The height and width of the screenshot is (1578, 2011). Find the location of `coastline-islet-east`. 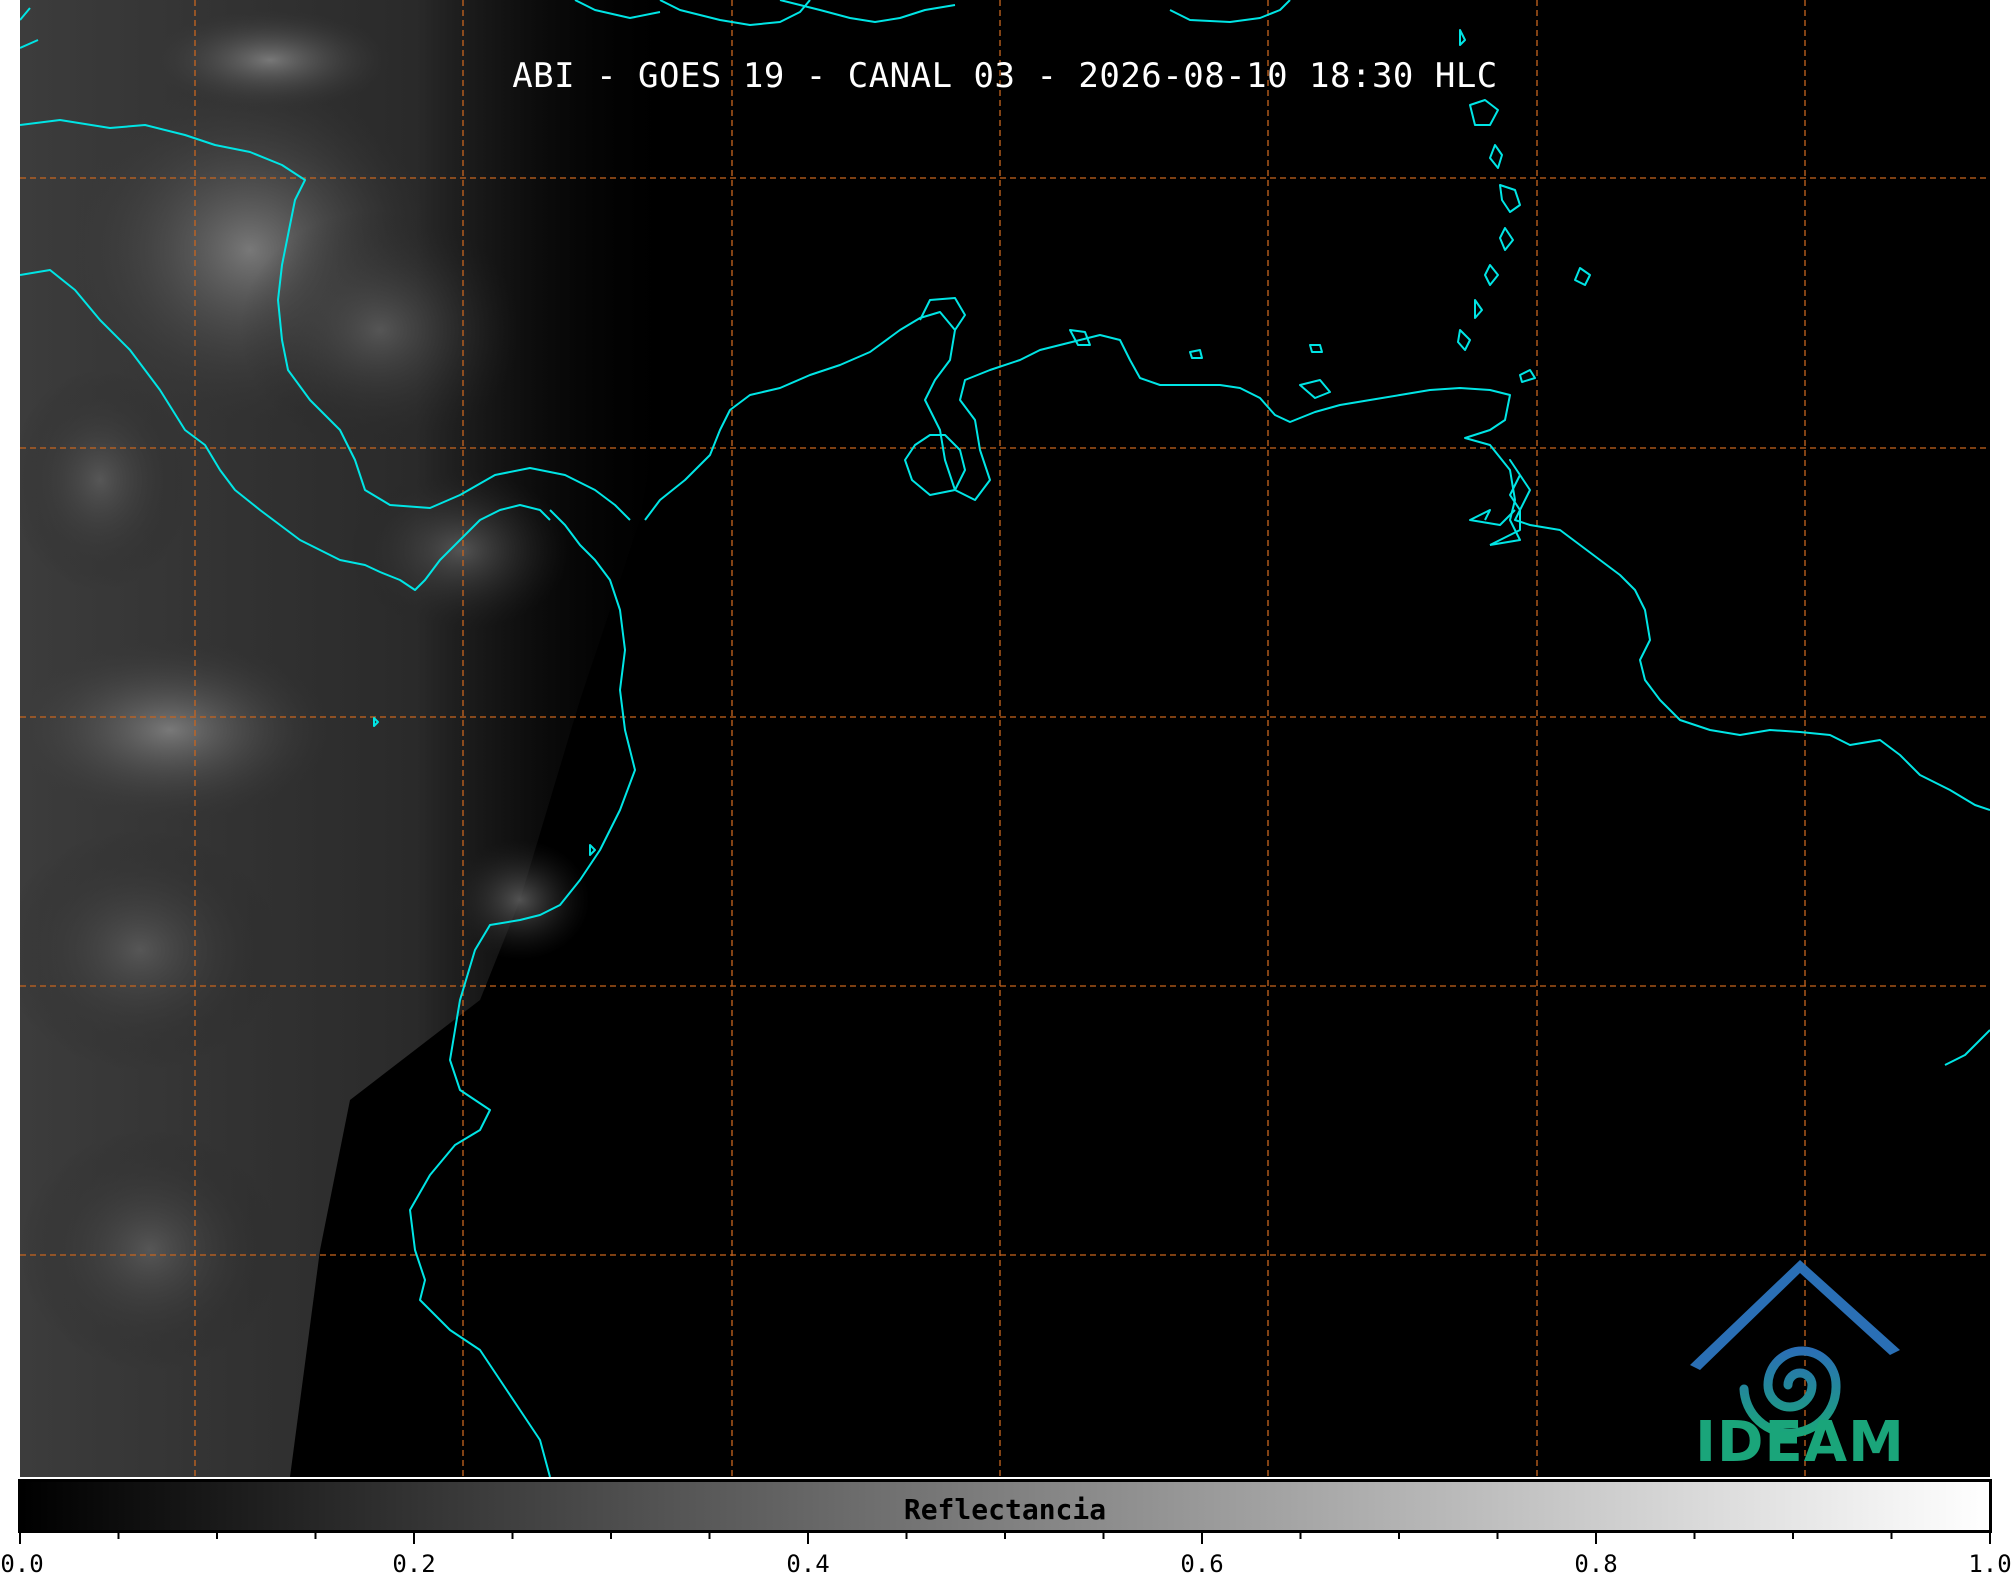

coastline-islet-east is located at coordinates (1967, 1047).